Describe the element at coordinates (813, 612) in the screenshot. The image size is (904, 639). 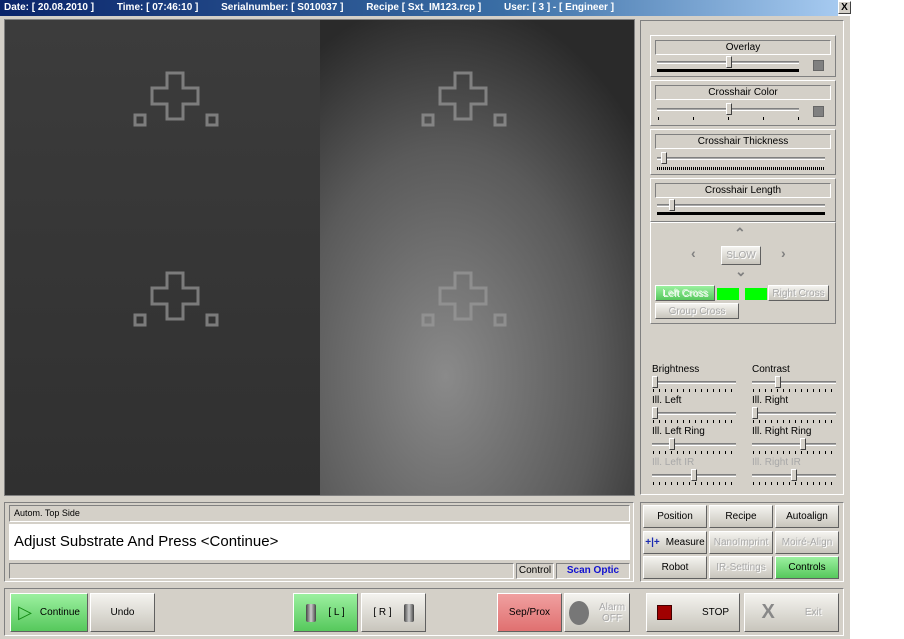
I see `exit-label: Exit` at that location.